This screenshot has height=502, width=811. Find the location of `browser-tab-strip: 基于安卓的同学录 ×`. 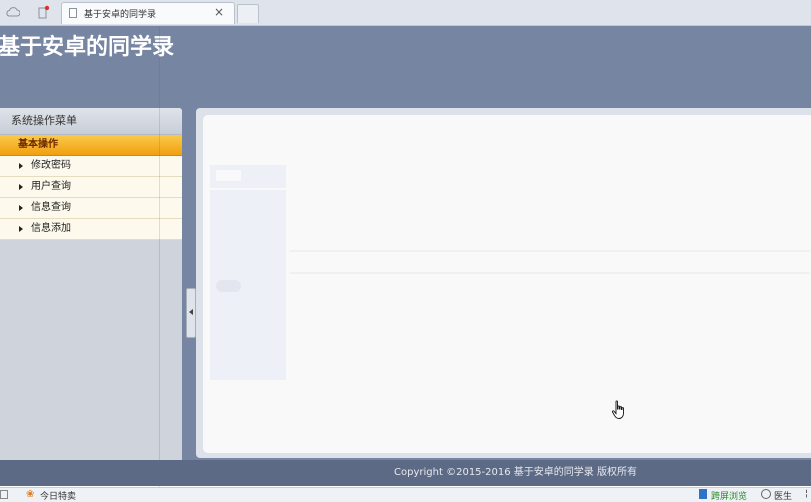

browser-tab-strip: 基于安卓的同学录 × is located at coordinates (405, 13).